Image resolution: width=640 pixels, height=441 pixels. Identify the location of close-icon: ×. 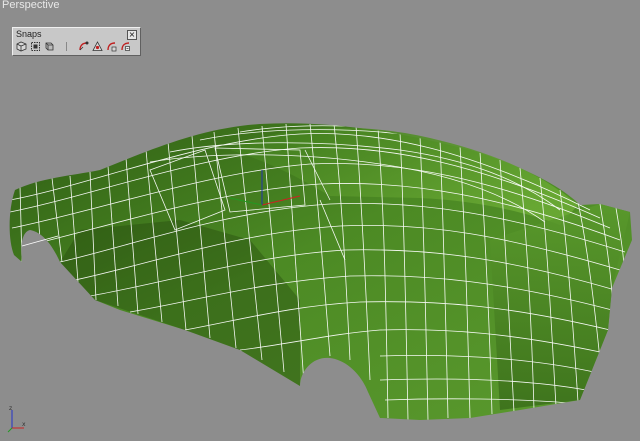
(132, 35).